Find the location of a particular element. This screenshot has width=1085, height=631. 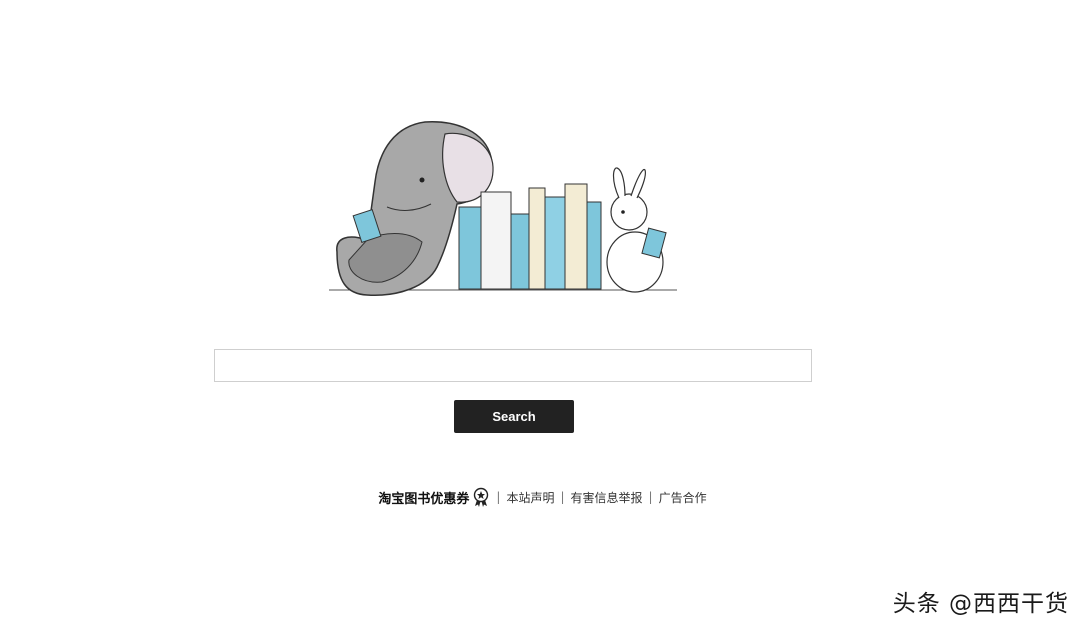

rabbit-icon is located at coordinates (636, 230).